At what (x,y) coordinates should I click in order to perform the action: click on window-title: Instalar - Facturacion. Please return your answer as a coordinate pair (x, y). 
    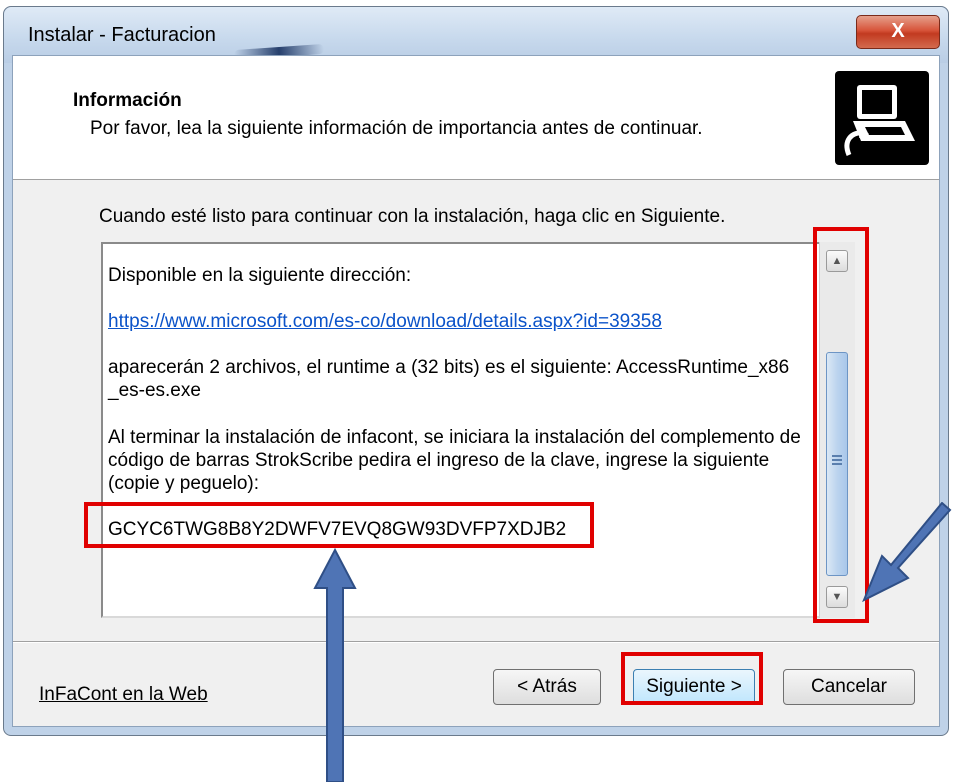
    Looking at the image, I should click on (122, 35).